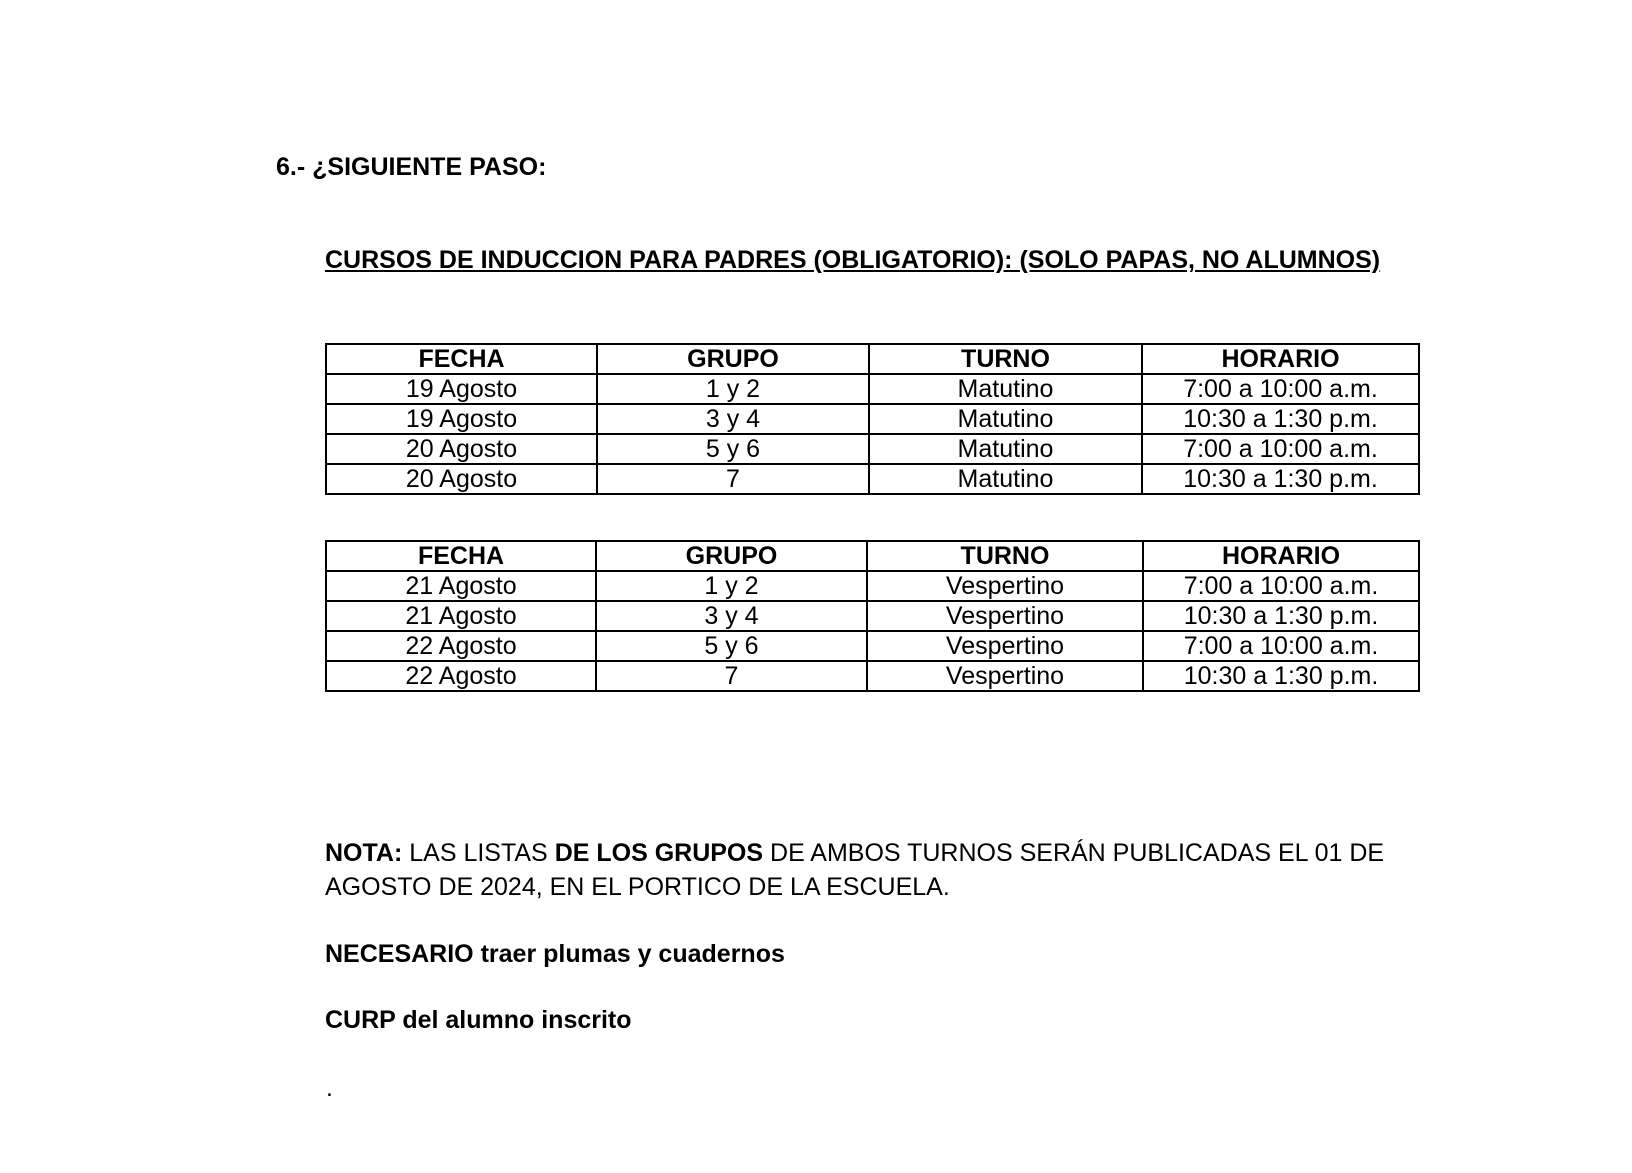 Image resolution: width=1632 pixels, height=1173 pixels. What do you see at coordinates (364, 853) in the screenshot?
I see `note-label: NOTA:` at bounding box center [364, 853].